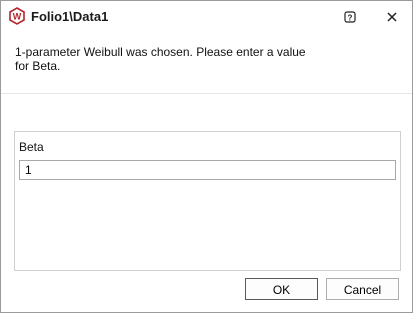 The width and height of the screenshot is (413, 313). I want to click on weibull-app-icon: W, so click(17, 16).